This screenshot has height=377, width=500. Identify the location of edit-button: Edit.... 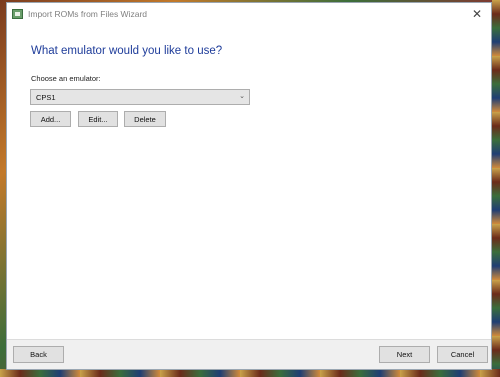
(98, 119).